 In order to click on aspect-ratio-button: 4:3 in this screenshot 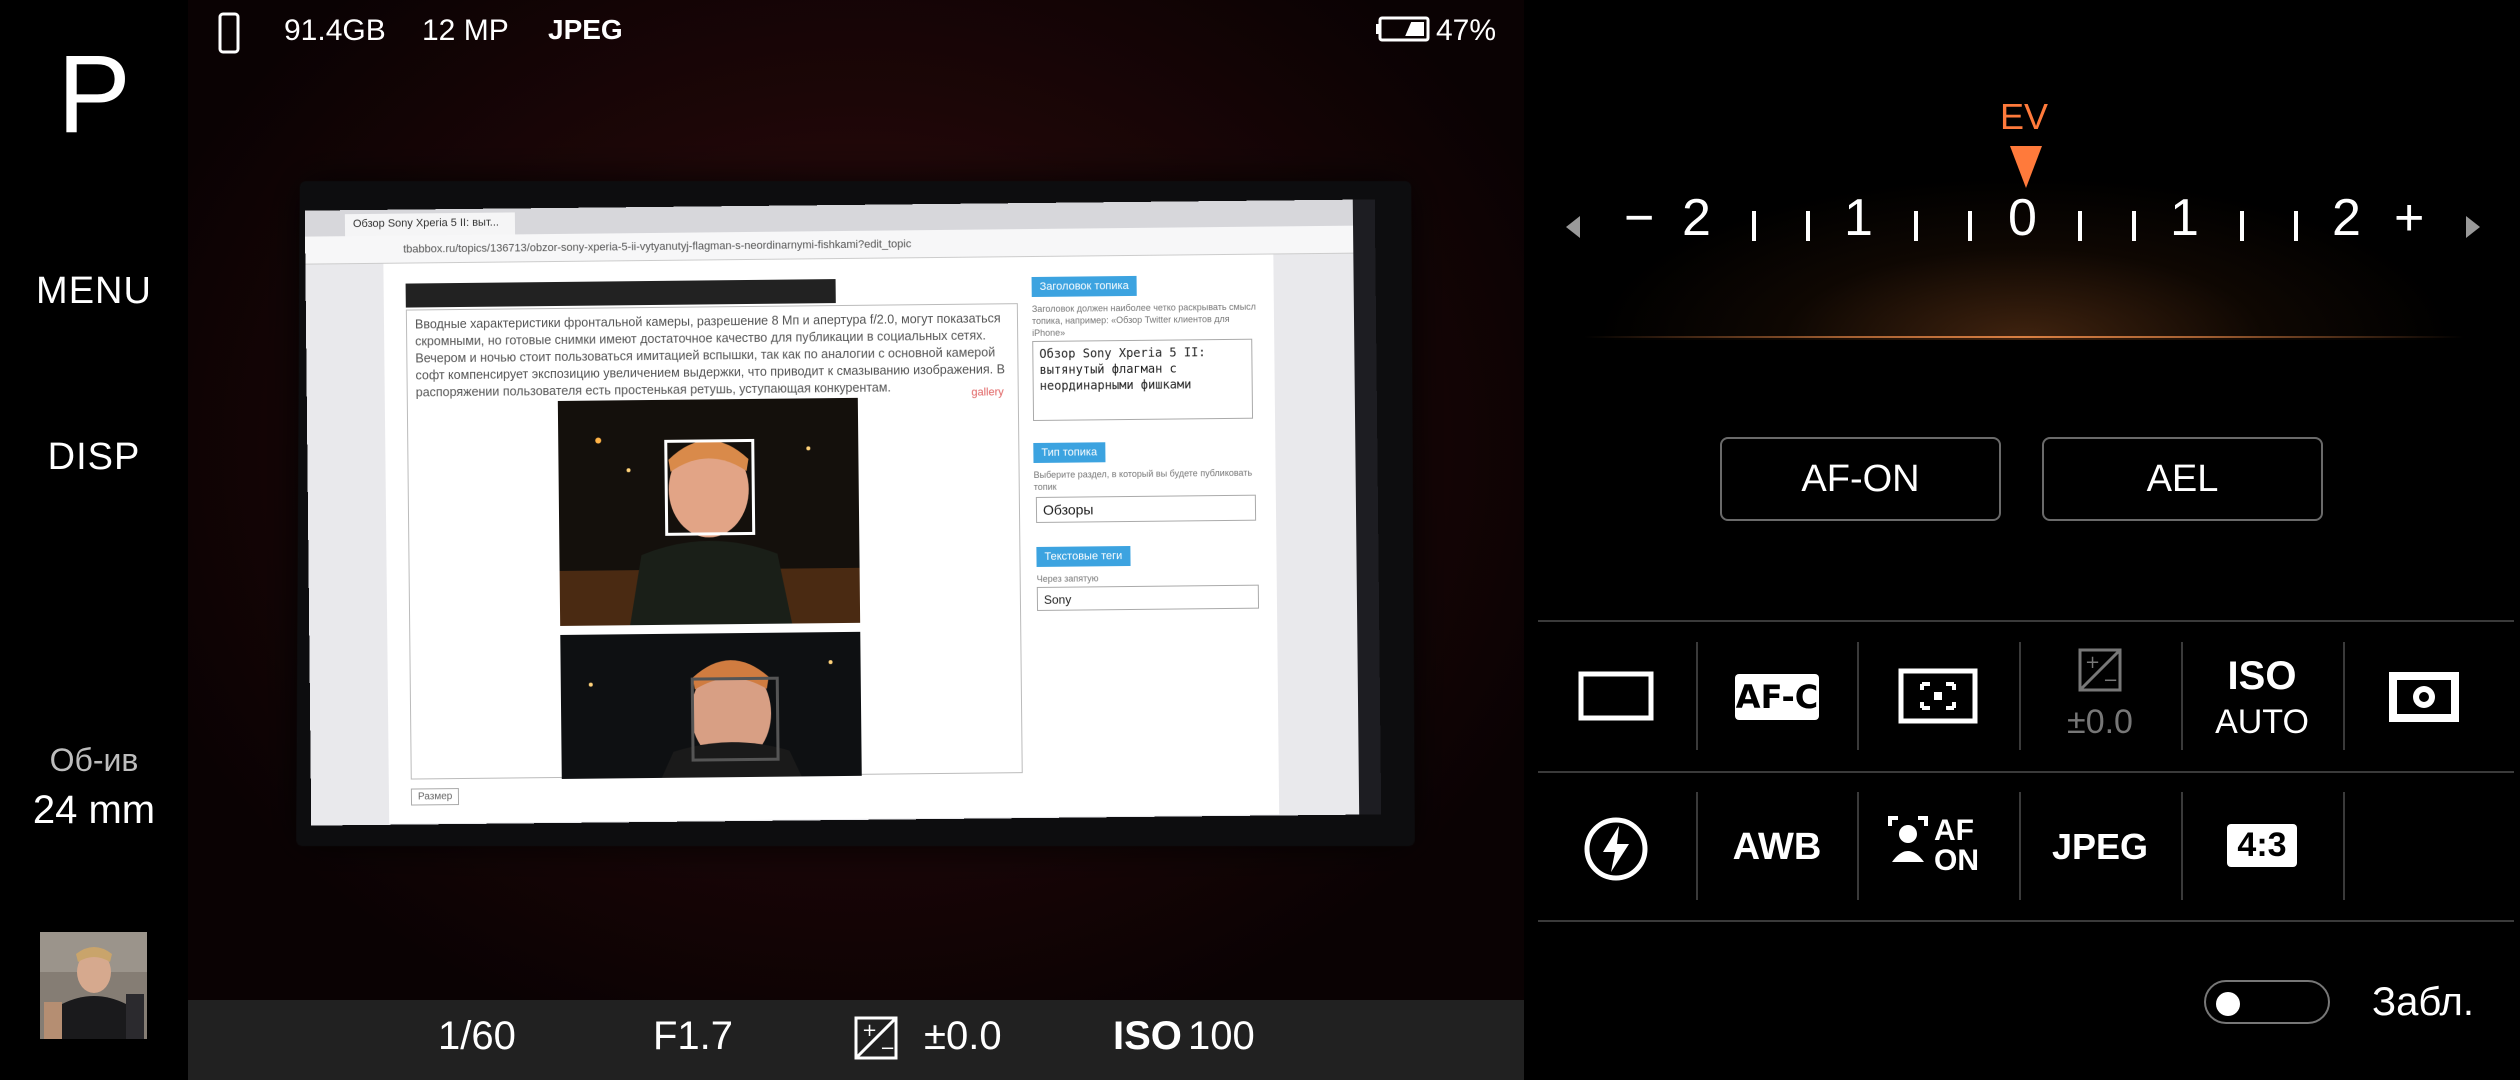, I will do `click(2262, 850)`.